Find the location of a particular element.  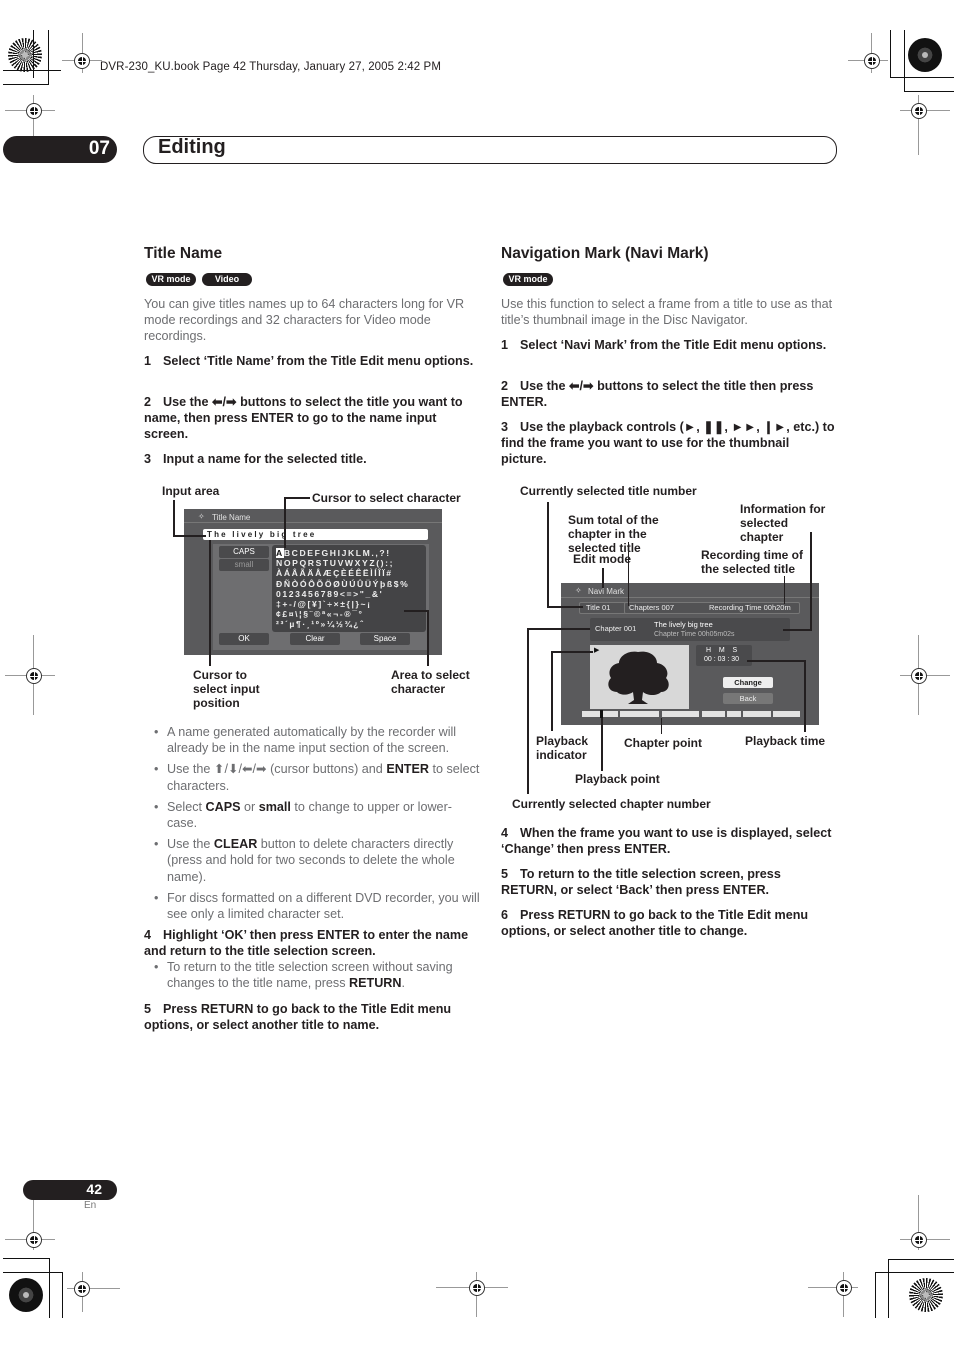

character-key: Ð is located at coordinates (280, 584).